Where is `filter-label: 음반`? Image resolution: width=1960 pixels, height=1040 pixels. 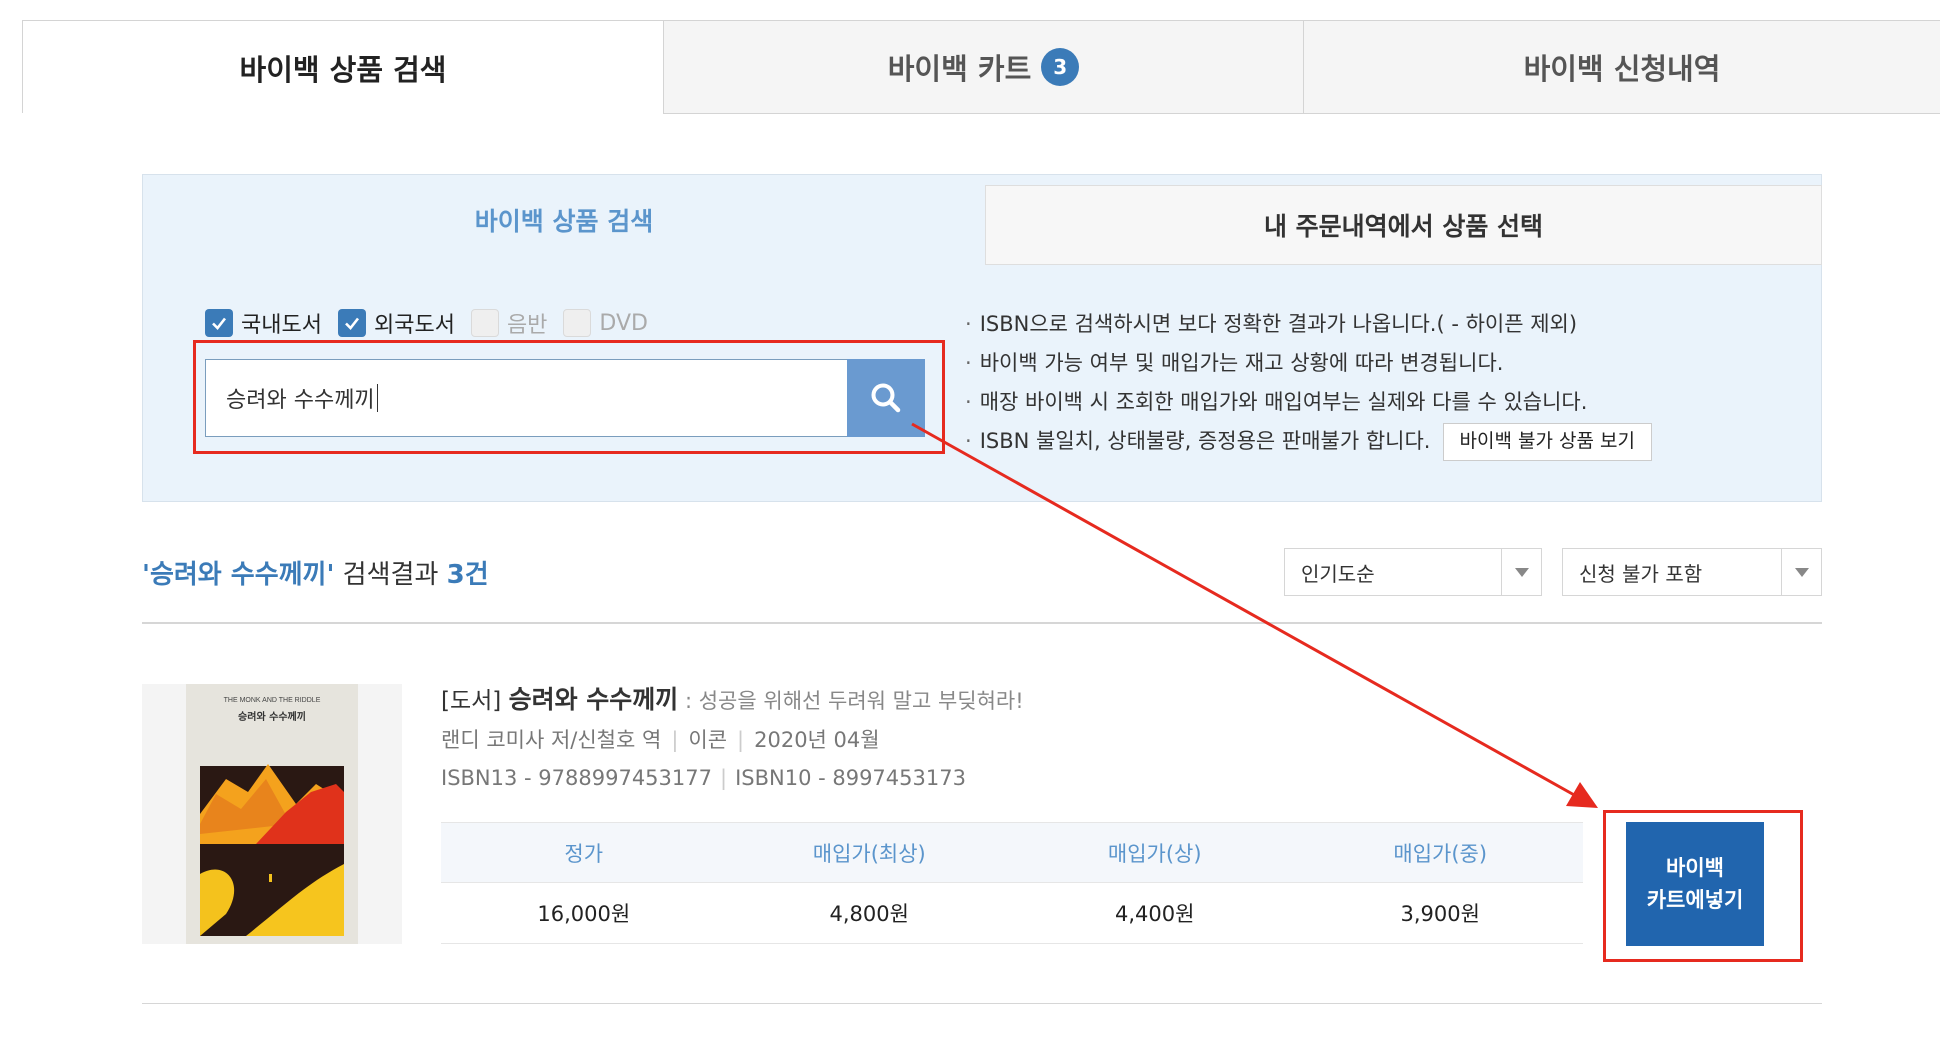
filter-label: 음반 is located at coordinates (527, 325).